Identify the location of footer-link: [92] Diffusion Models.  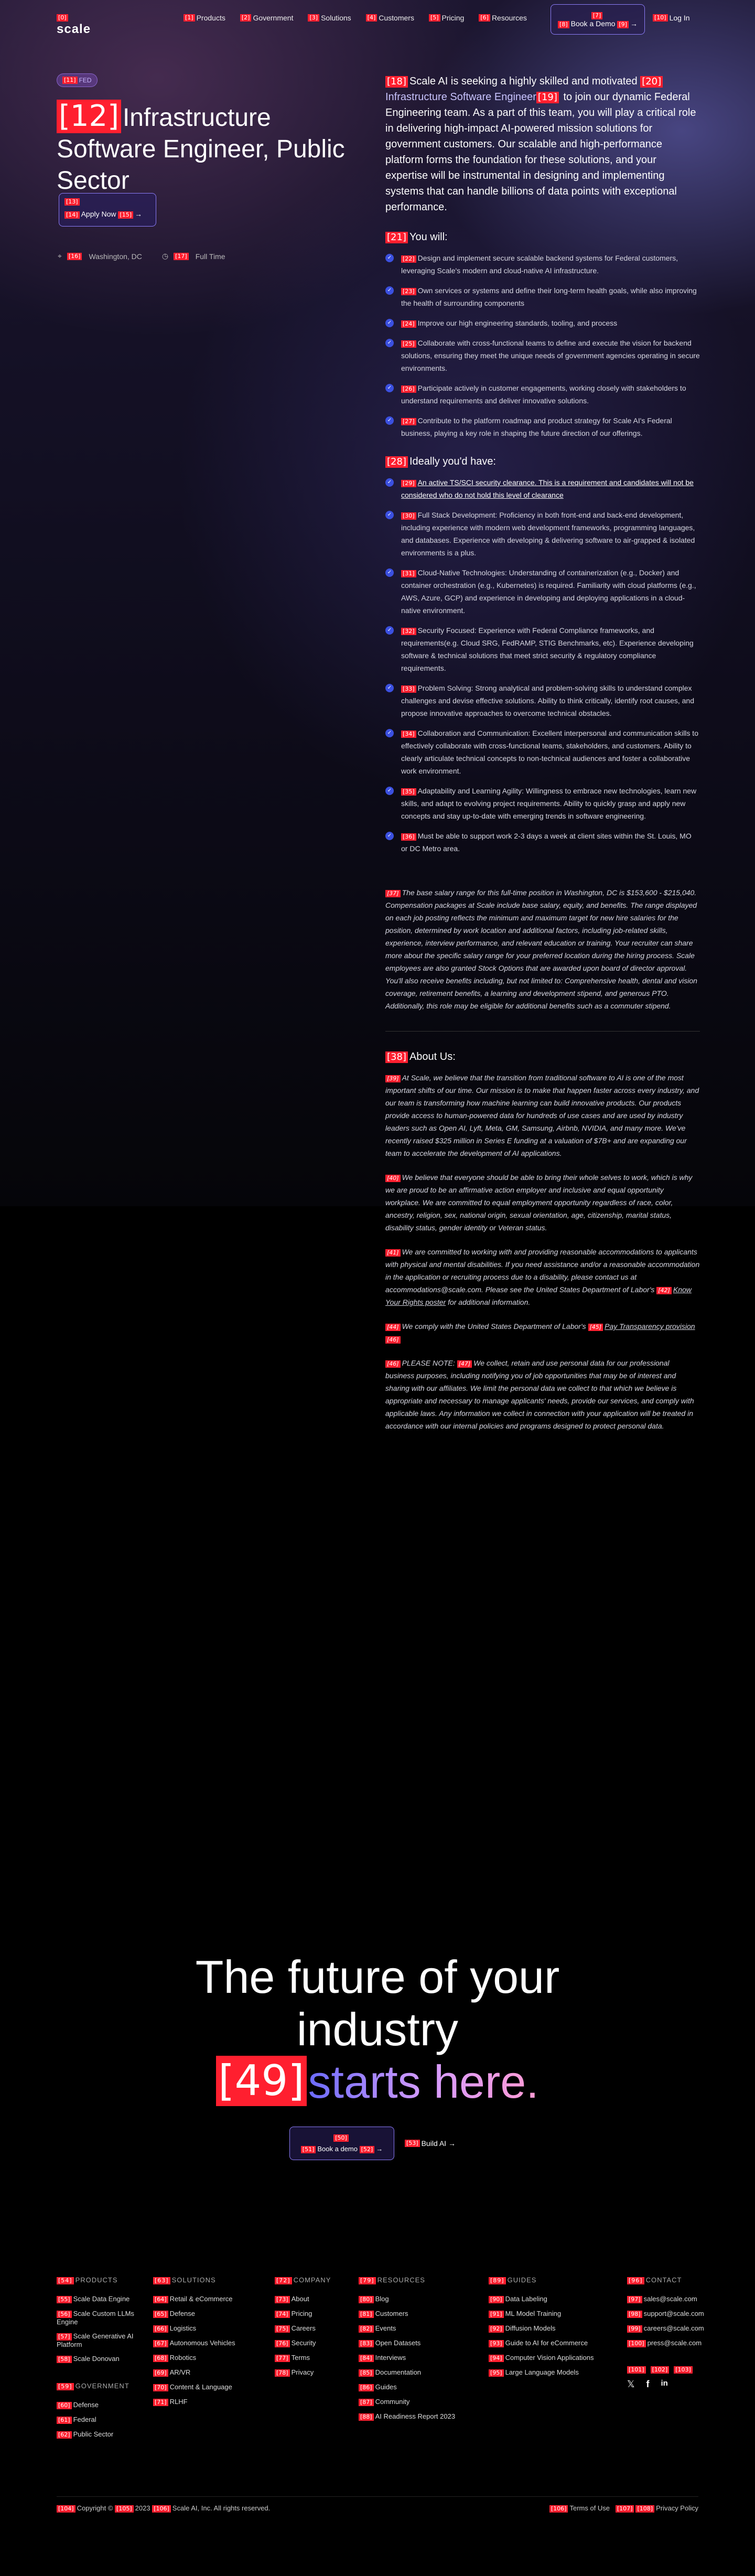
(551, 2328).